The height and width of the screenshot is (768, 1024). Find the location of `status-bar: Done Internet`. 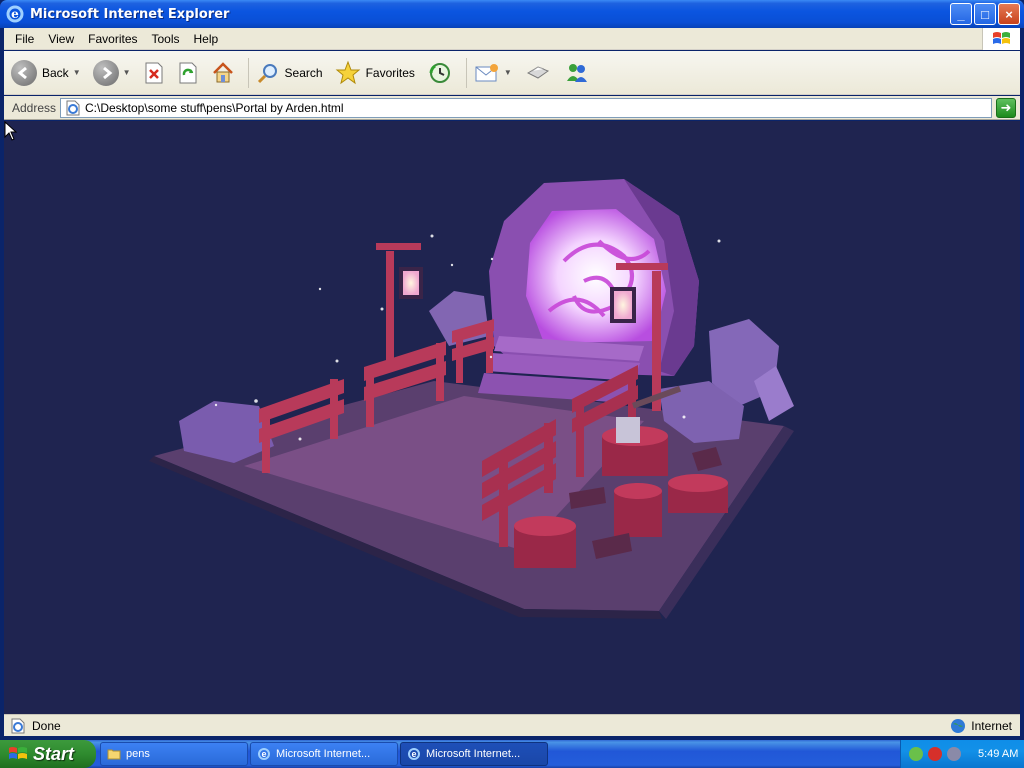

status-bar: Done Internet is located at coordinates (512, 725).